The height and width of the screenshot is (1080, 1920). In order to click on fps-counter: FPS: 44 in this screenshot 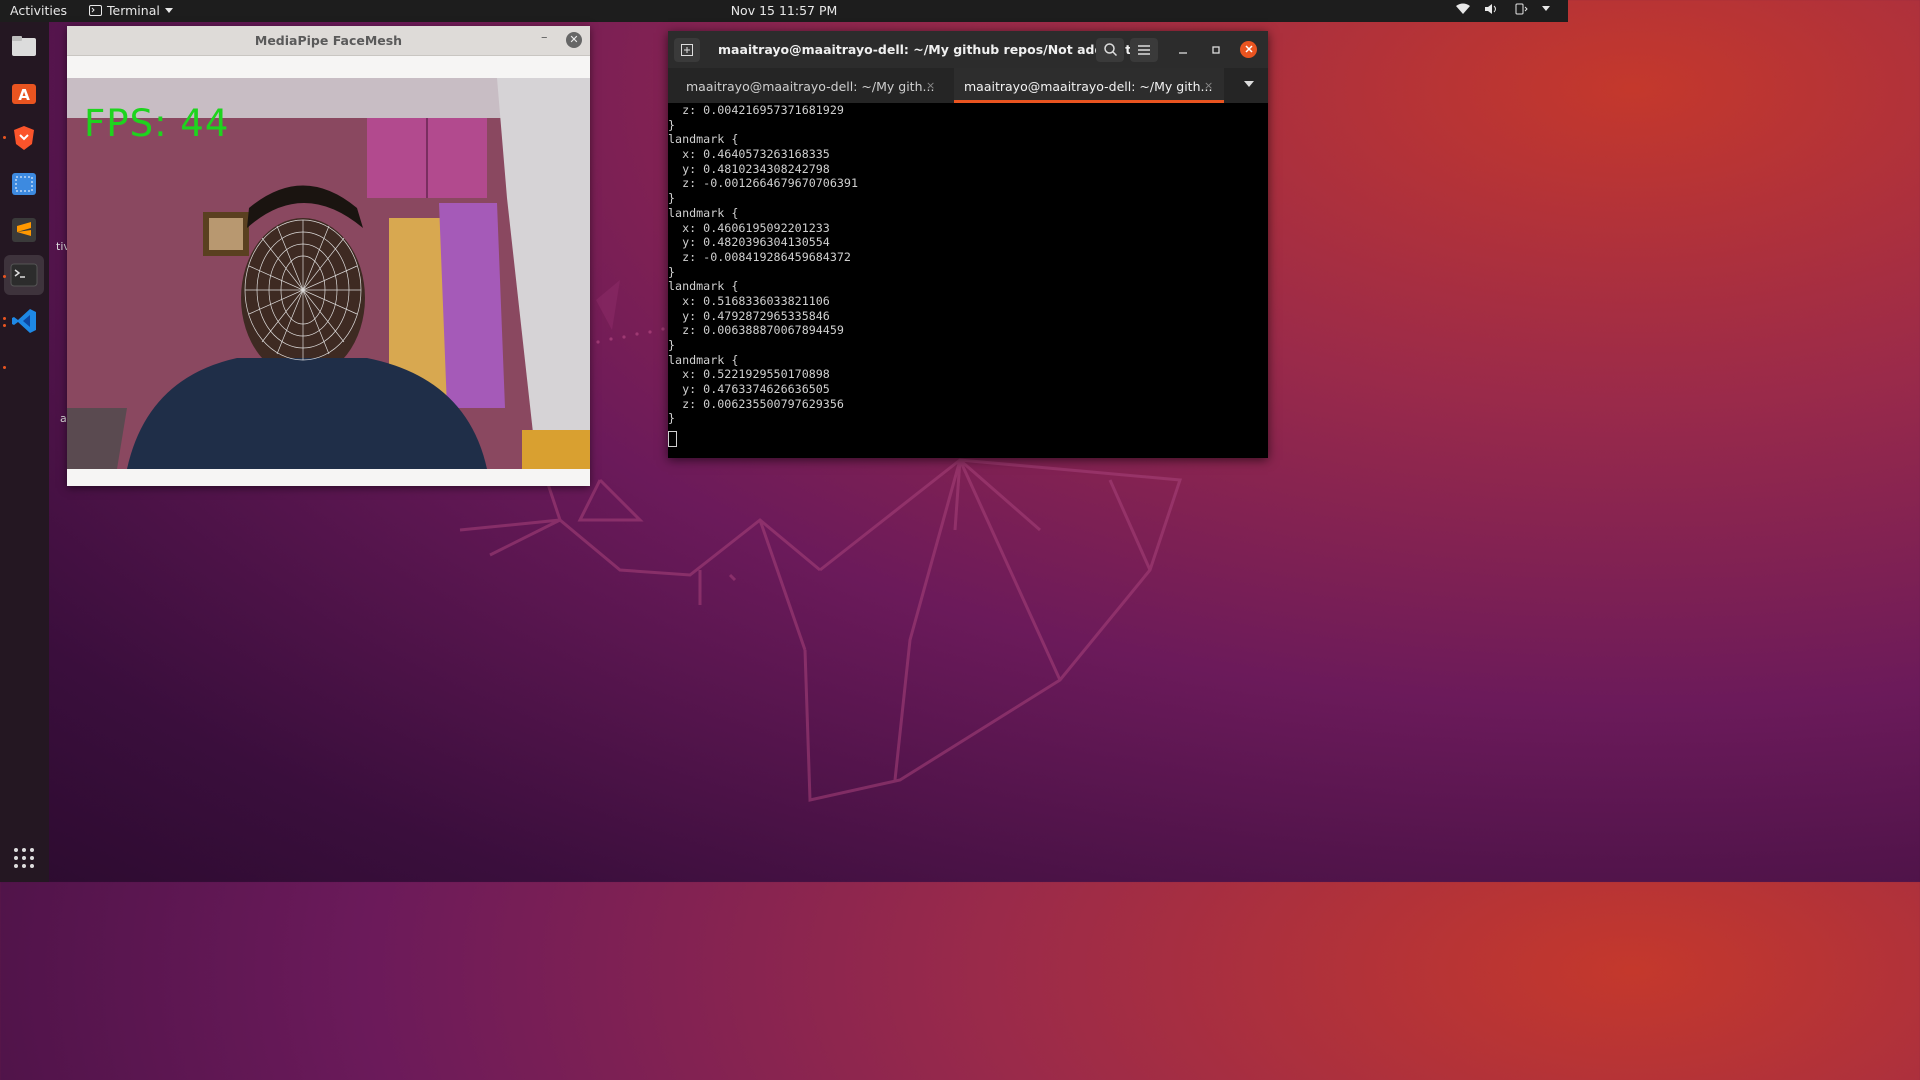, I will do `click(157, 123)`.